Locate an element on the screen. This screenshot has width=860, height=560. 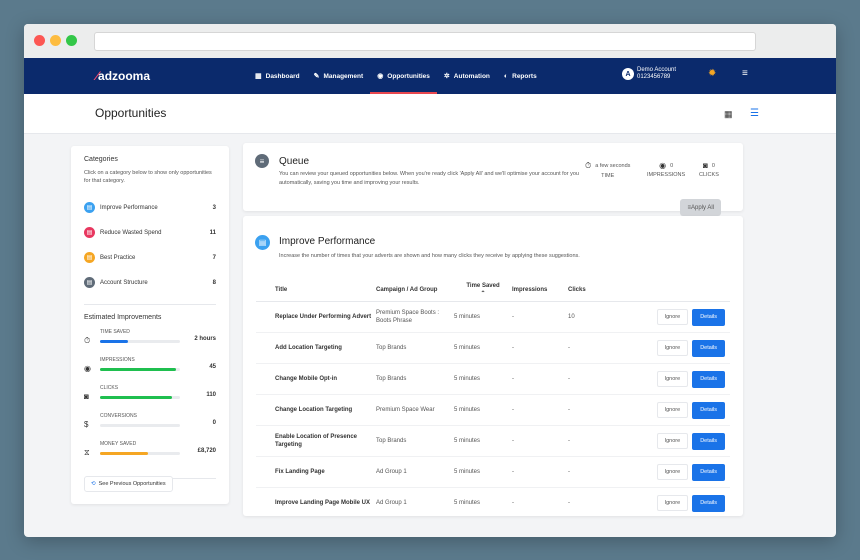
estimate-impressions: IMPRESSIONS ◉ 45 is located at coordinates (150, 371).